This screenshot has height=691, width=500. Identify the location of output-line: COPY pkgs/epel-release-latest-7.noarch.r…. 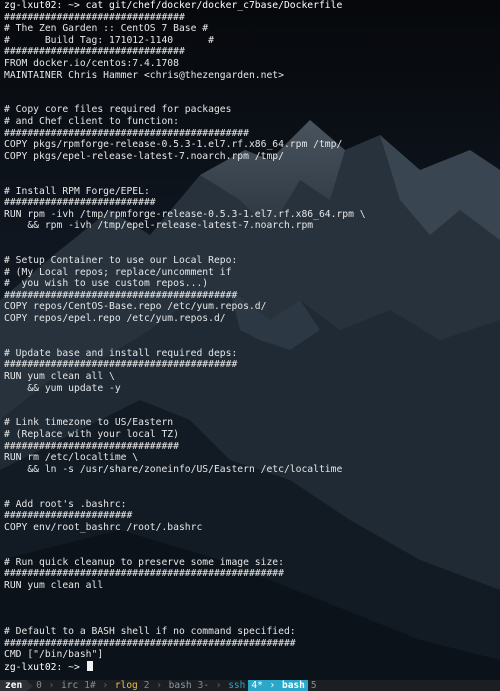
(144, 156).